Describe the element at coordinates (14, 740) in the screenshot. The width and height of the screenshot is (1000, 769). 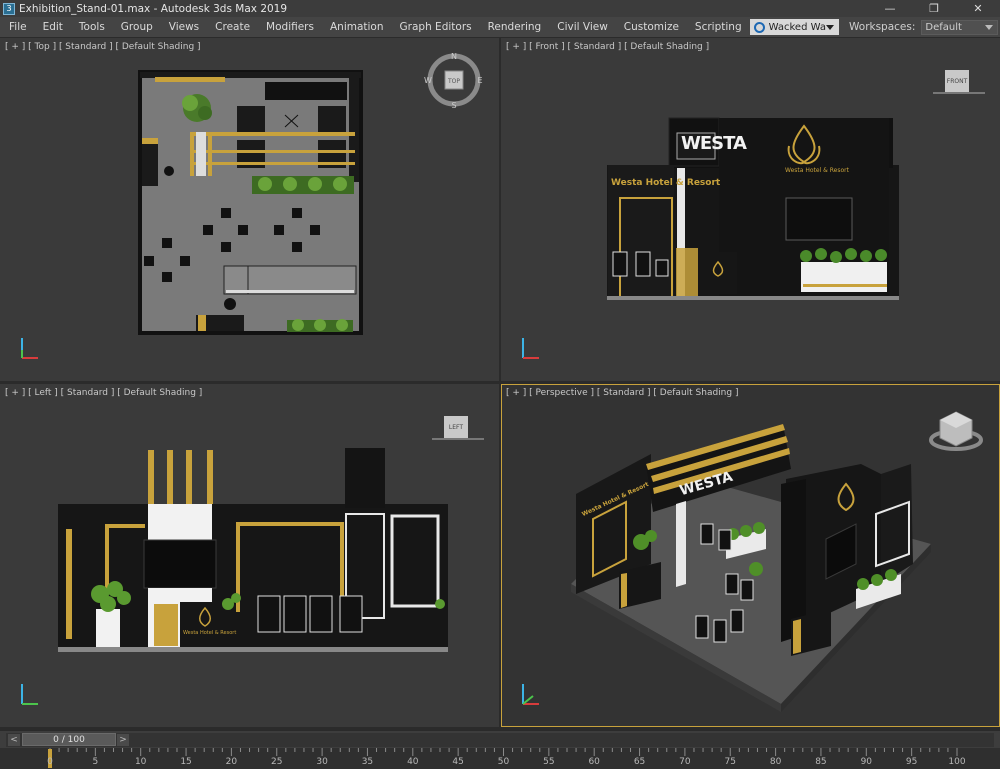
I see `time-slider-prev-button: <` at that location.